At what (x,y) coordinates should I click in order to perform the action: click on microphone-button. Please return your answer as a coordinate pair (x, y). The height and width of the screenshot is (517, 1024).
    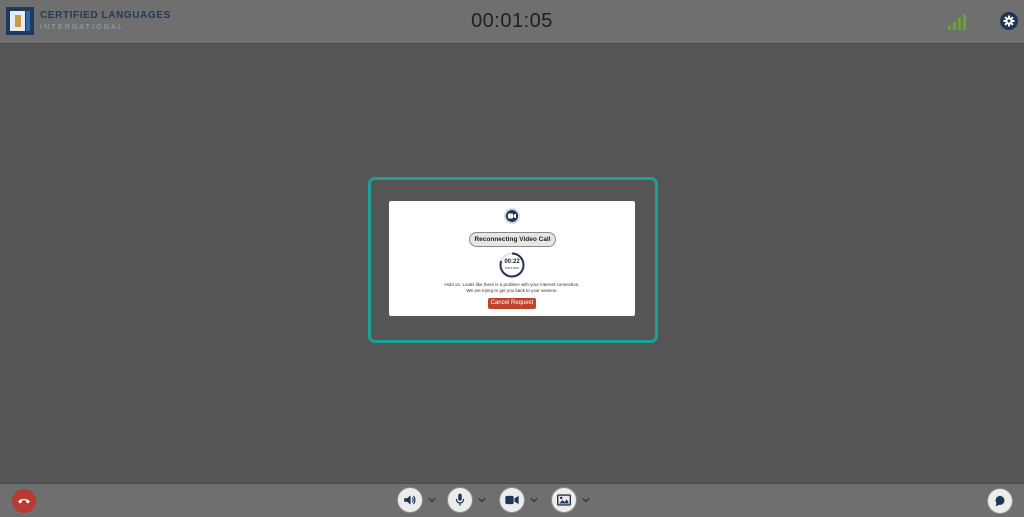
    Looking at the image, I should click on (460, 500).